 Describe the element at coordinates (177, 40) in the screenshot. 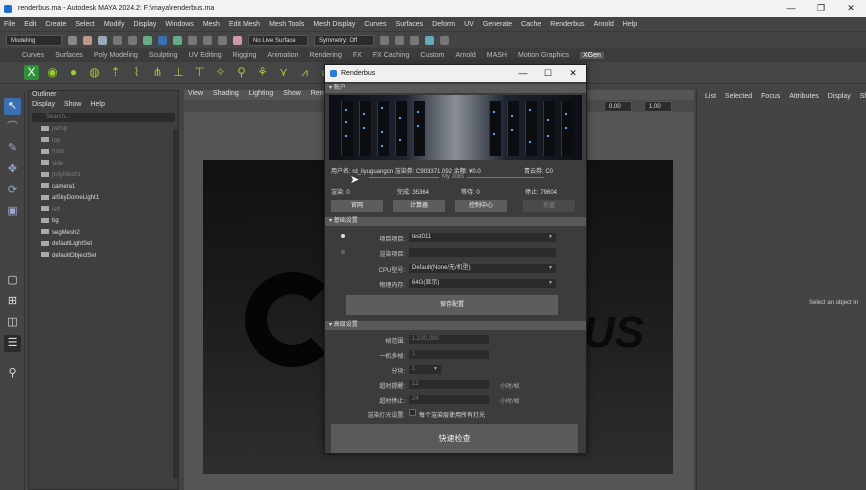

I see `select-by-component-icon` at that location.